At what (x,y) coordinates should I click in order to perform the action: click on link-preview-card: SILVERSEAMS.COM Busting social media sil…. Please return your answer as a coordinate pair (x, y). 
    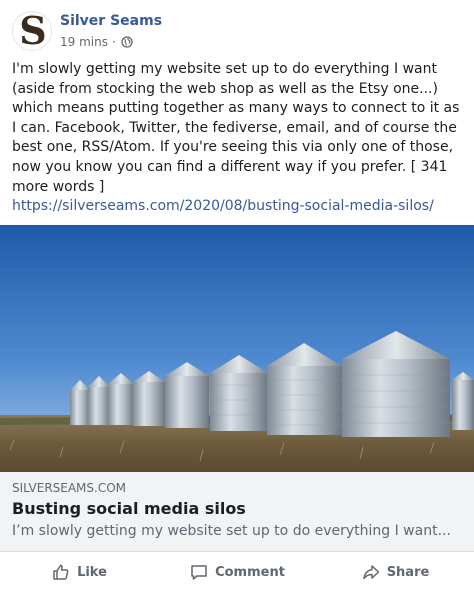
    Looking at the image, I should click on (237, 512).